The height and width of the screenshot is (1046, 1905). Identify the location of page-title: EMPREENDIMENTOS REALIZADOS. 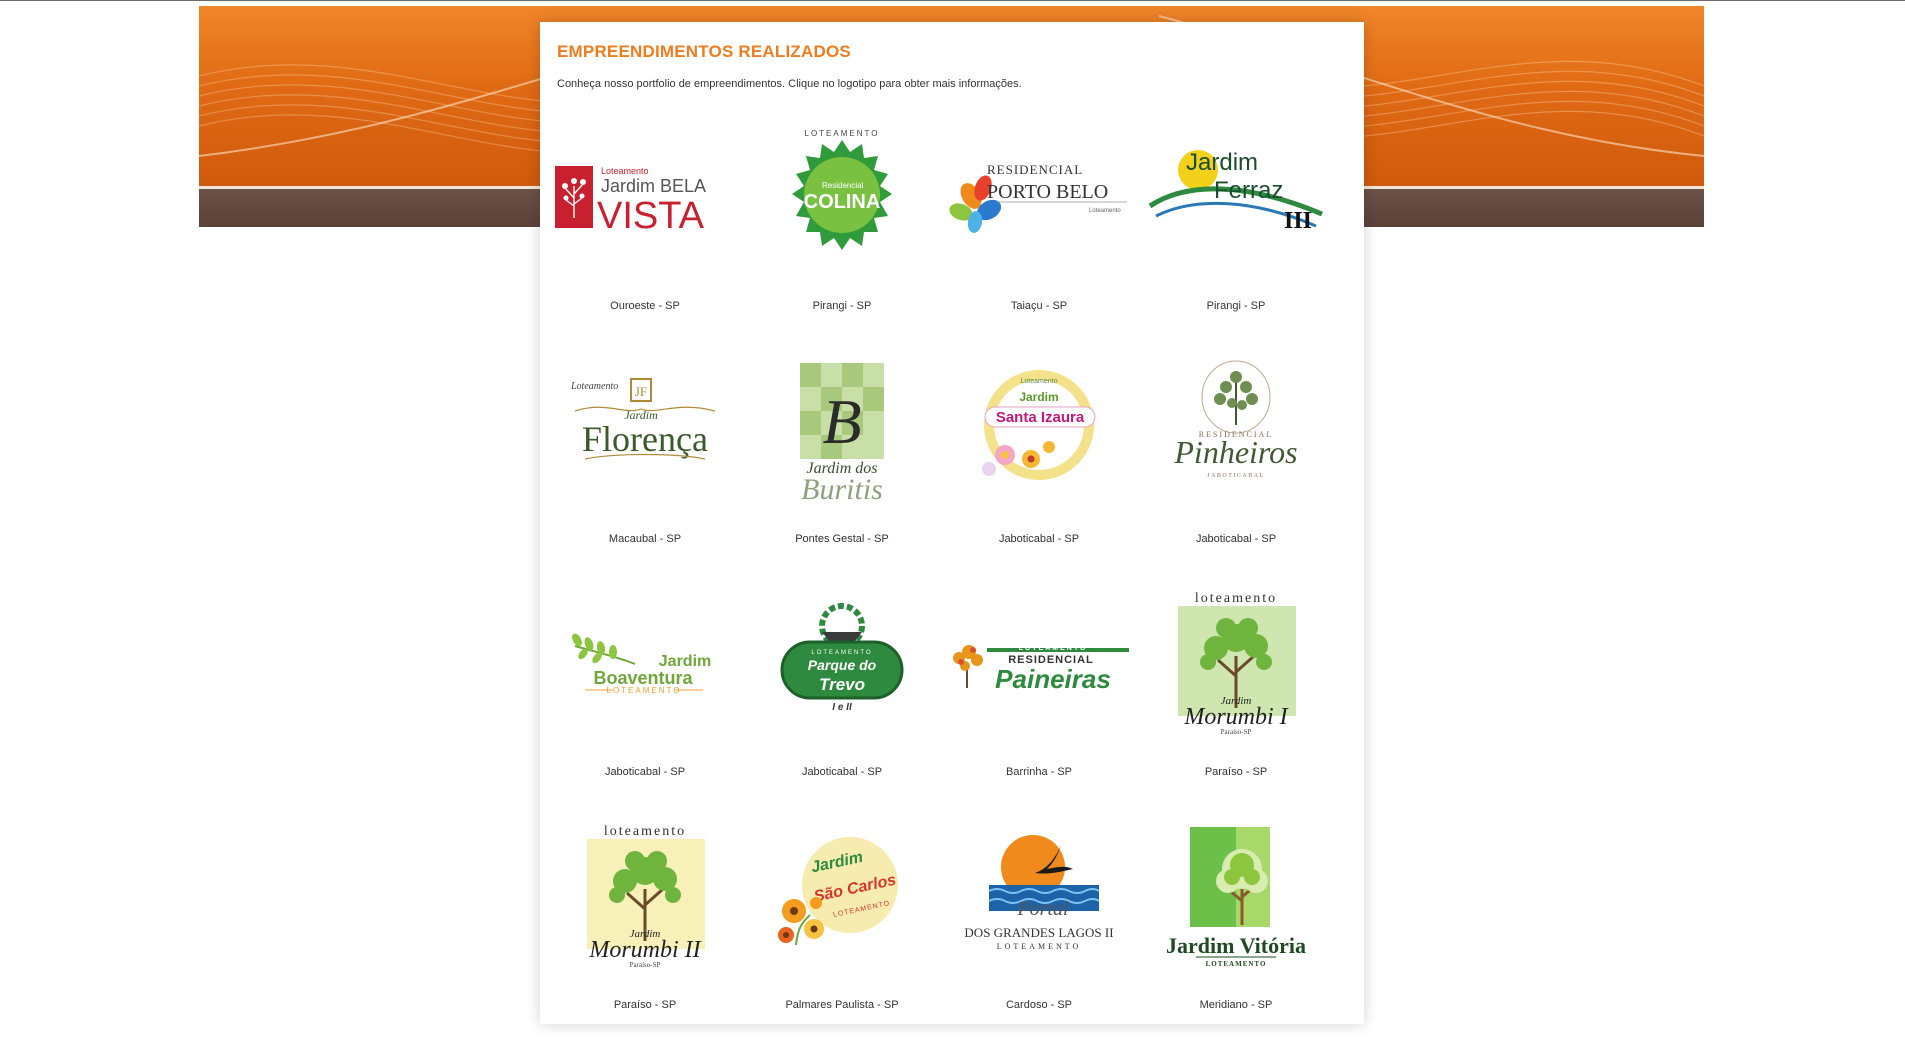
(704, 51).